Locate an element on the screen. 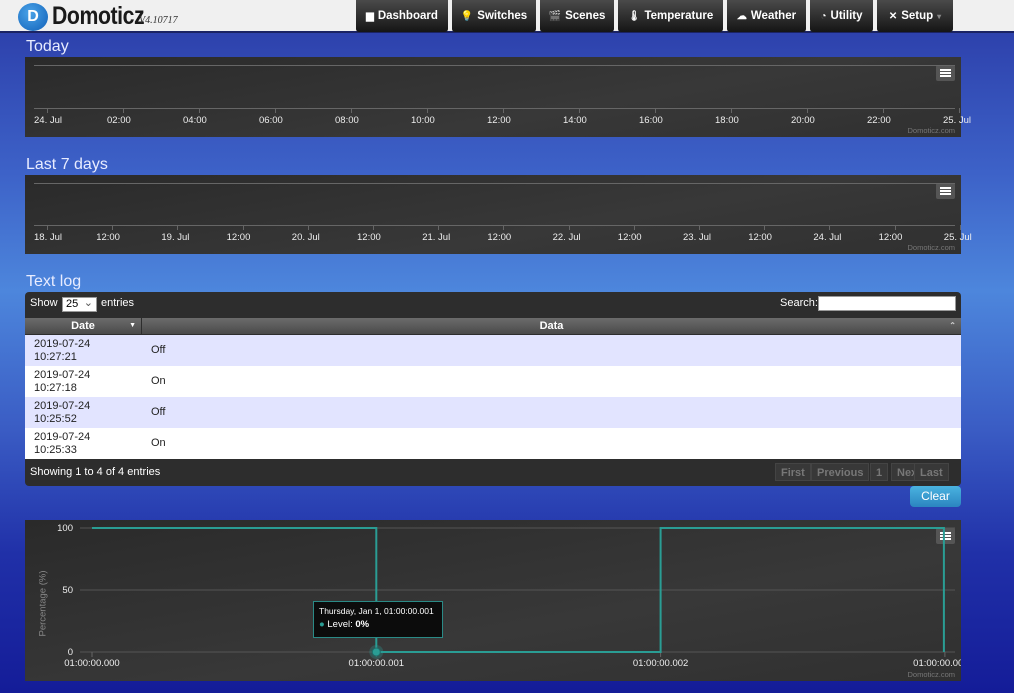 This screenshot has height=693, width=1014. show-label: Show is located at coordinates (44, 303).